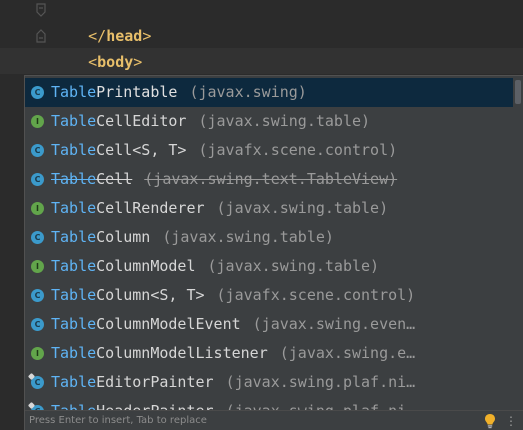 This screenshot has height=430, width=523. Describe the element at coordinates (147, 36) in the screenshot. I see `tag-close-bracket: >` at that location.